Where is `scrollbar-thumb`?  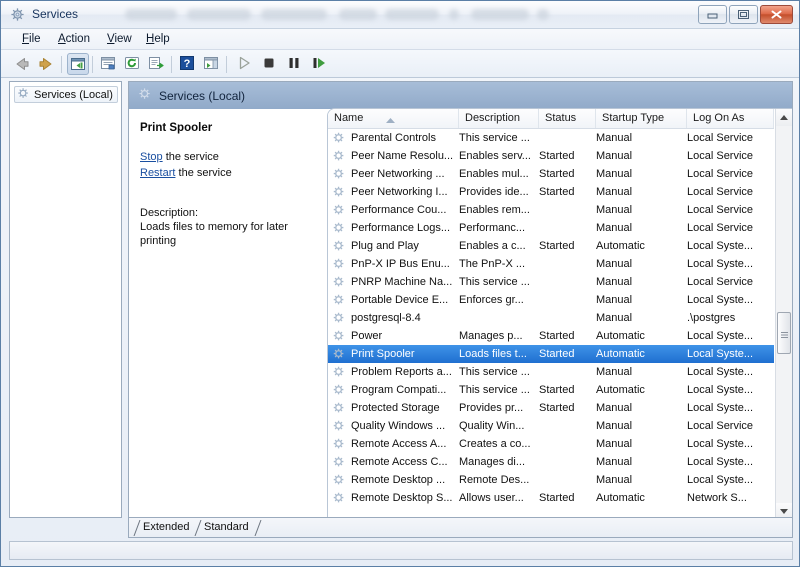 scrollbar-thumb is located at coordinates (784, 333).